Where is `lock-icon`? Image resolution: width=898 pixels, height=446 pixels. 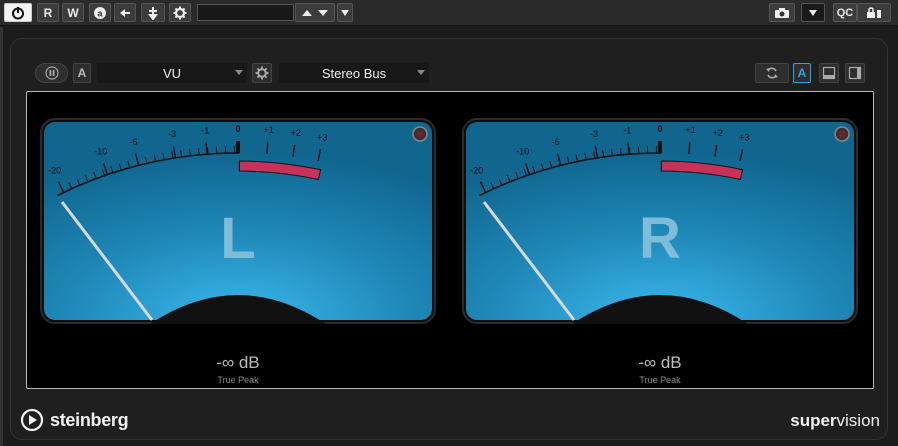
lock-icon is located at coordinates (874, 12).